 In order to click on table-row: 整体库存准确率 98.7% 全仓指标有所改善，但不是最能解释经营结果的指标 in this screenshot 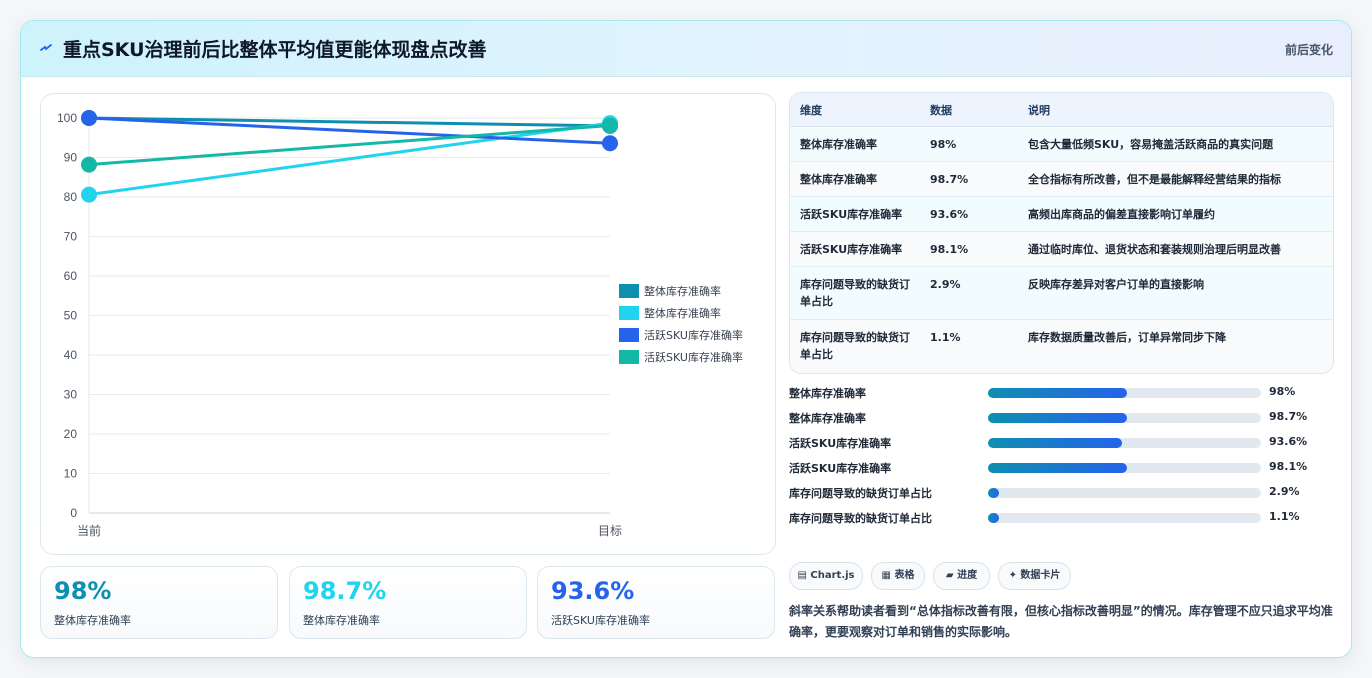, I will do `click(1061, 179)`.